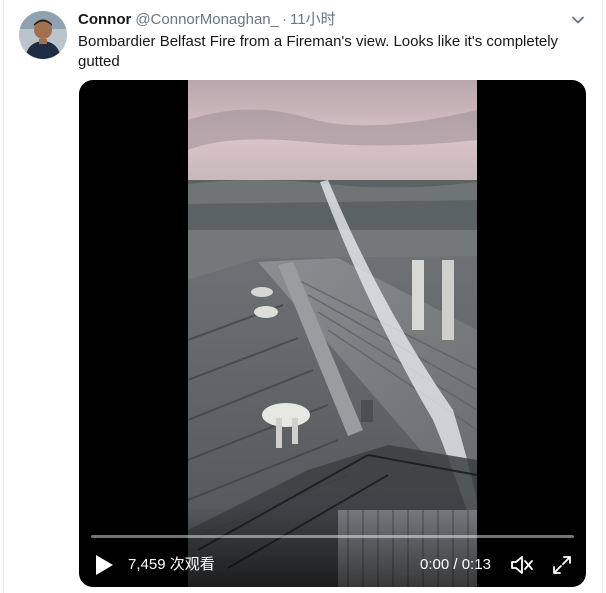 Image resolution: width=606 pixels, height=593 pixels. What do you see at coordinates (476, 564) in the screenshot?
I see `duration: 0:13` at bounding box center [476, 564].